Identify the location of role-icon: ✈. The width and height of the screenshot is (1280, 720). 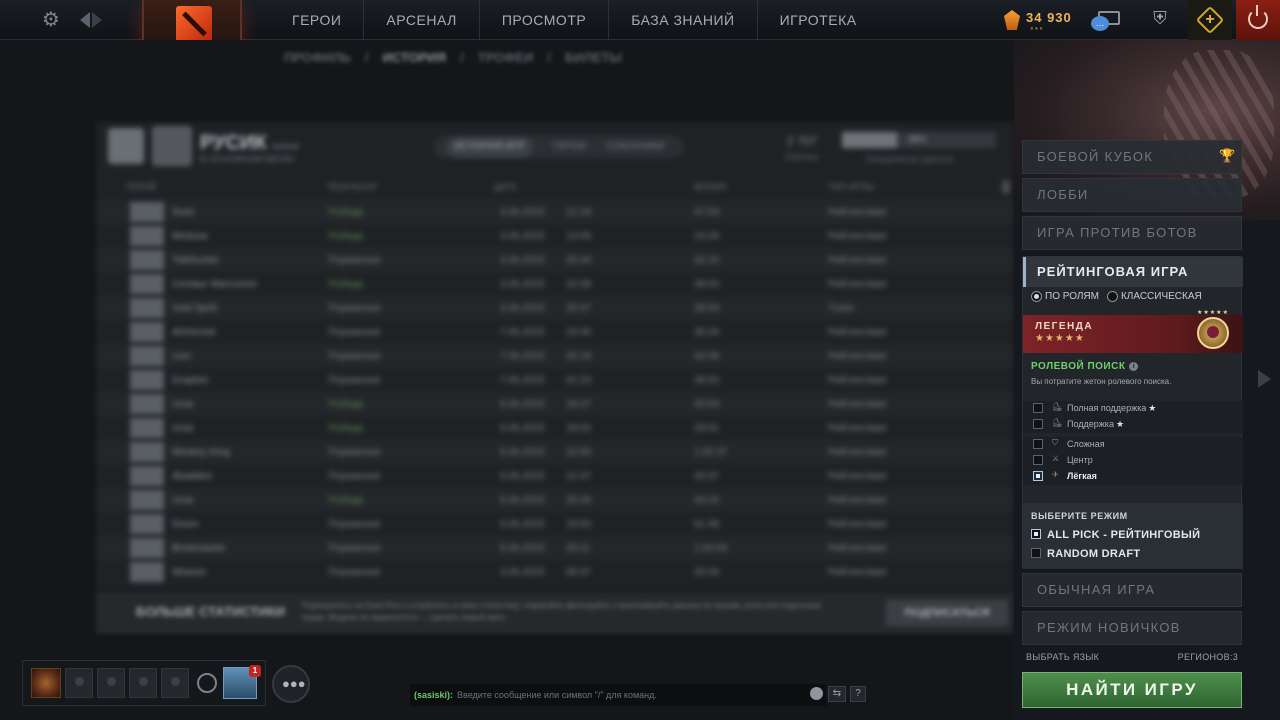
(1055, 474).